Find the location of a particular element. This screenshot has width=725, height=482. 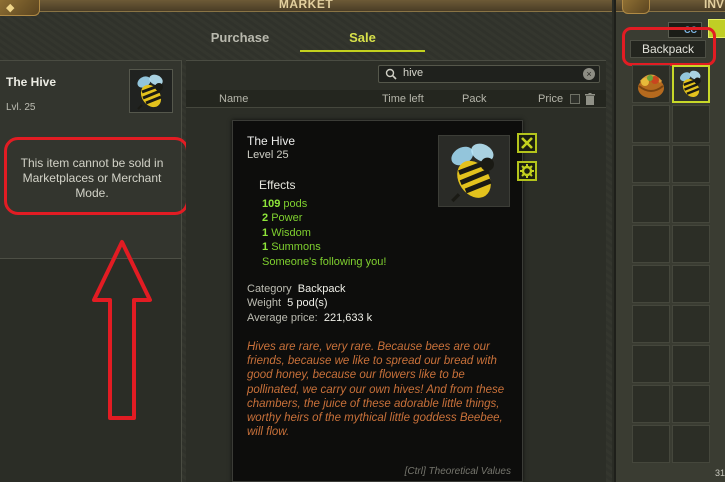

search-icon is located at coordinates (391, 74).